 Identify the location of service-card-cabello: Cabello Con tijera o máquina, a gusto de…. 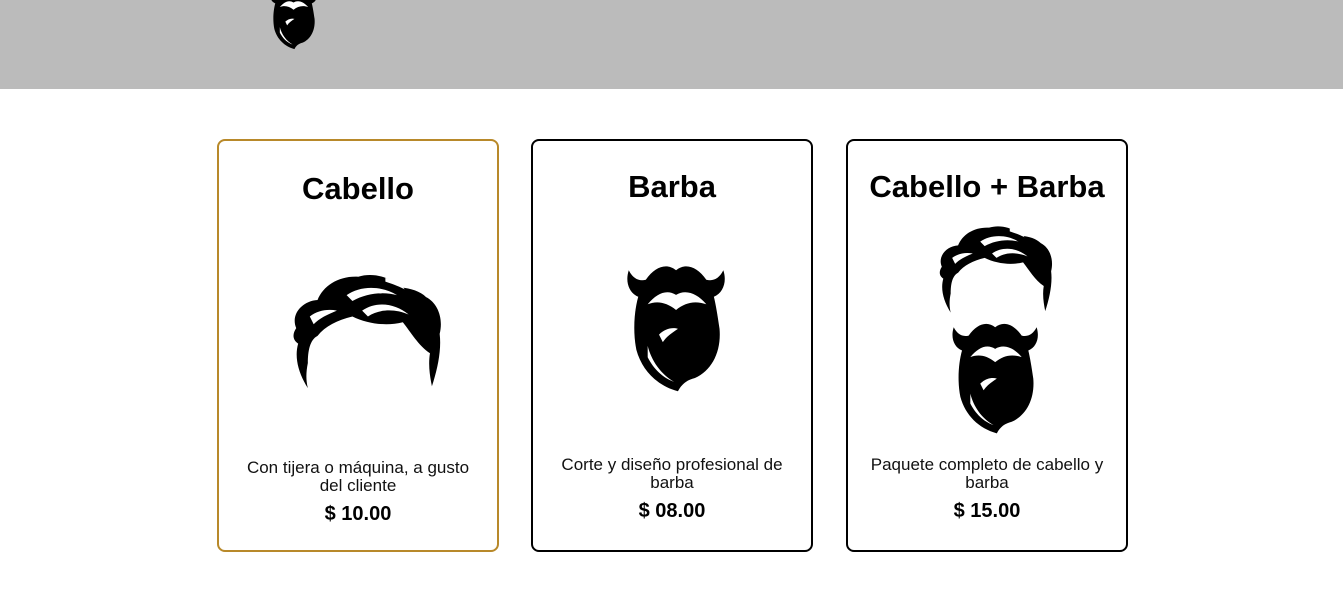
(358, 345).